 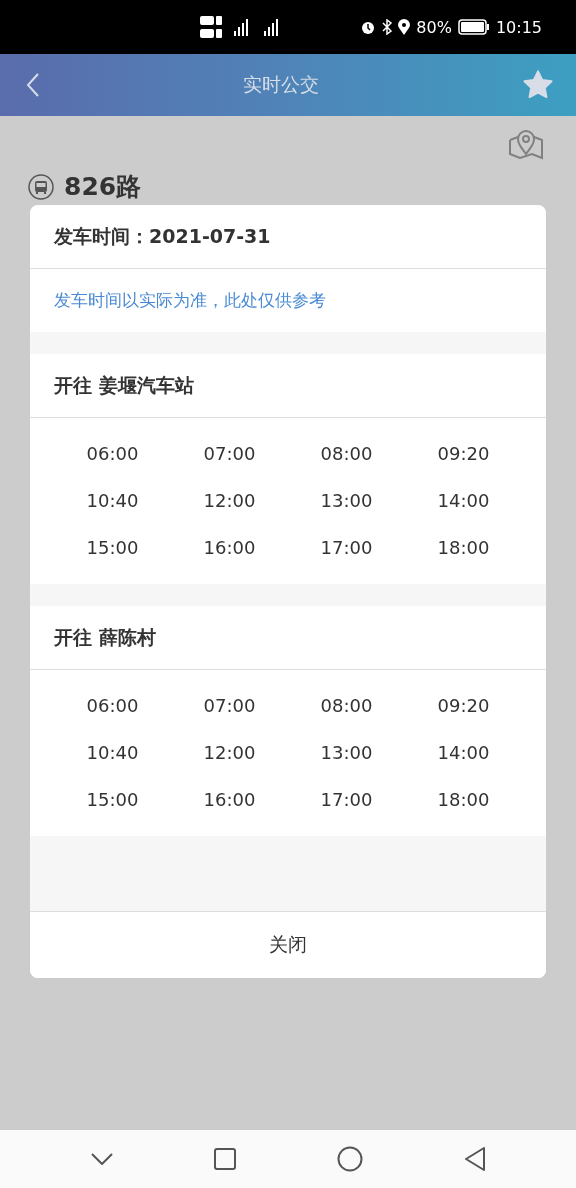 What do you see at coordinates (224, 1159) in the screenshot?
I see `square-icon` at bounding box center [224, 1159].